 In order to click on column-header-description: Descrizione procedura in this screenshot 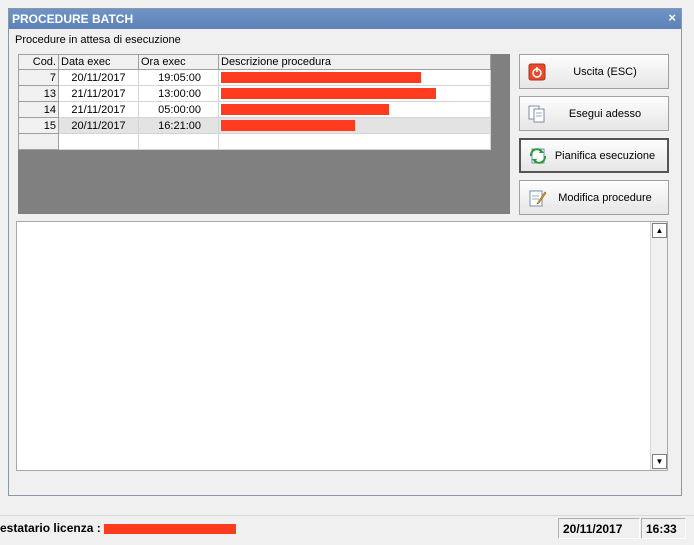, I will do `click(354, 62)`.